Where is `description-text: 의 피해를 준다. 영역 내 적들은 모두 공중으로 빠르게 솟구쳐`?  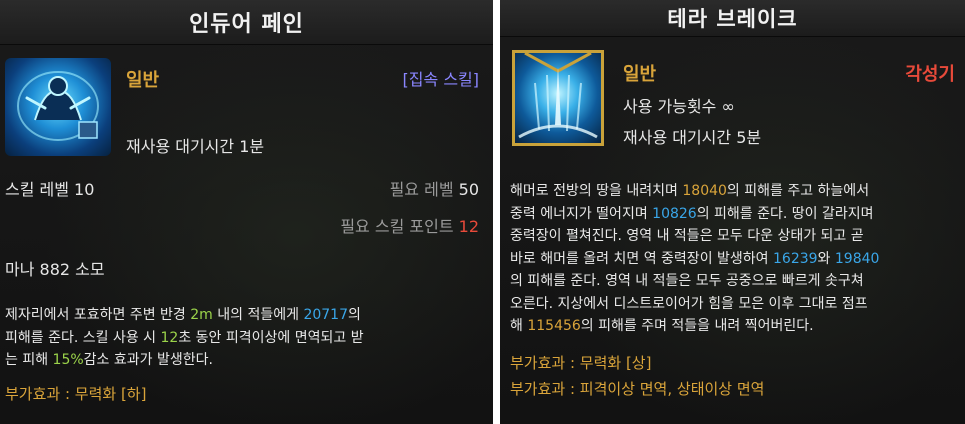
description-text: 의 피해를 준다. 영역 내 적들은 모두 공중으로 빠르게 솟구쳐 is located at coordinates (687, 281).